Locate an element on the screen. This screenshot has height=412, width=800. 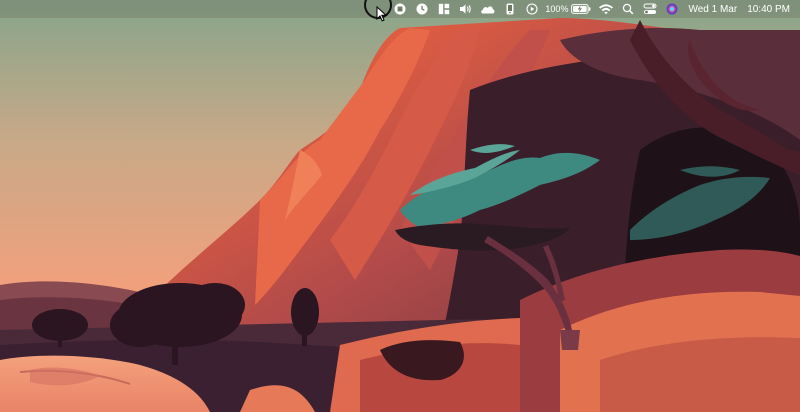
menu-bar: 100% Wed 1 Mar 10:40 PM is located at coordinates (400, 9).